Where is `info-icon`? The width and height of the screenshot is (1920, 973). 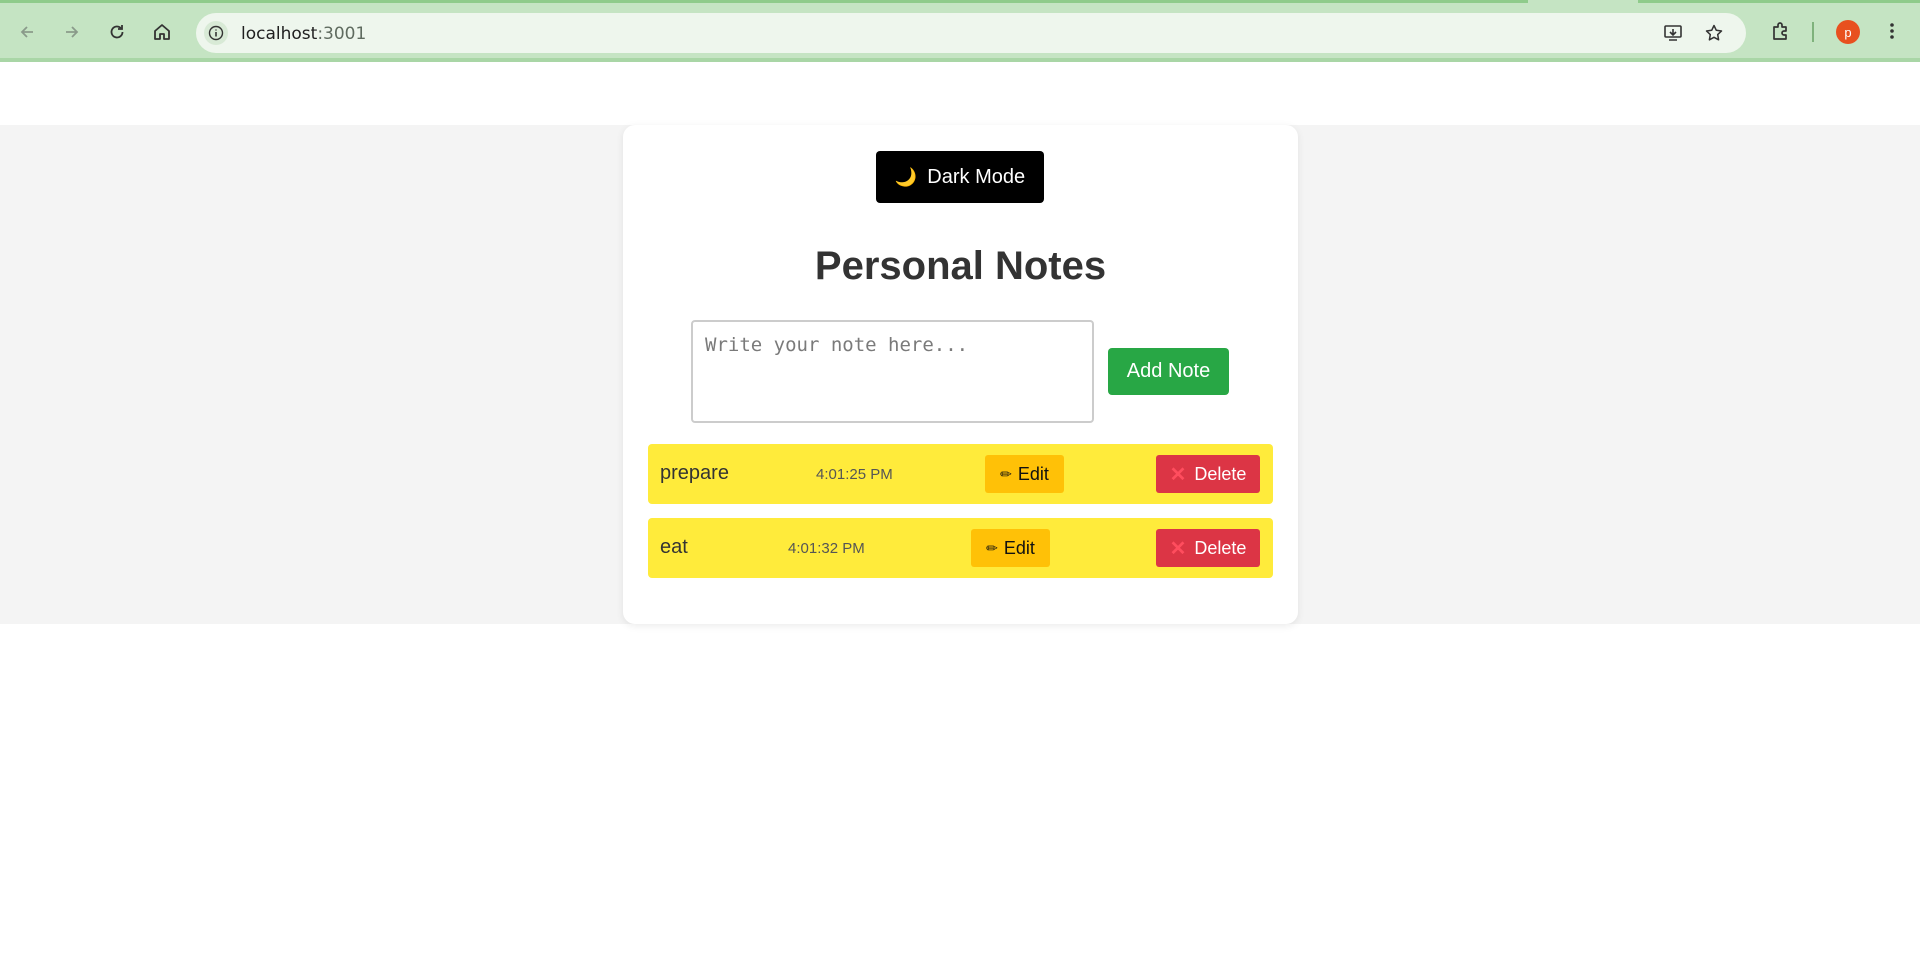 info-icon is located at coordinates (216, 33).